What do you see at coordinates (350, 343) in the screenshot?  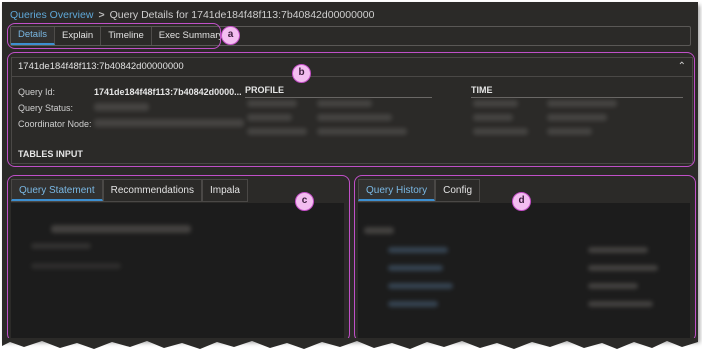 I see `torn-edge` at bounding box center [350, 343].